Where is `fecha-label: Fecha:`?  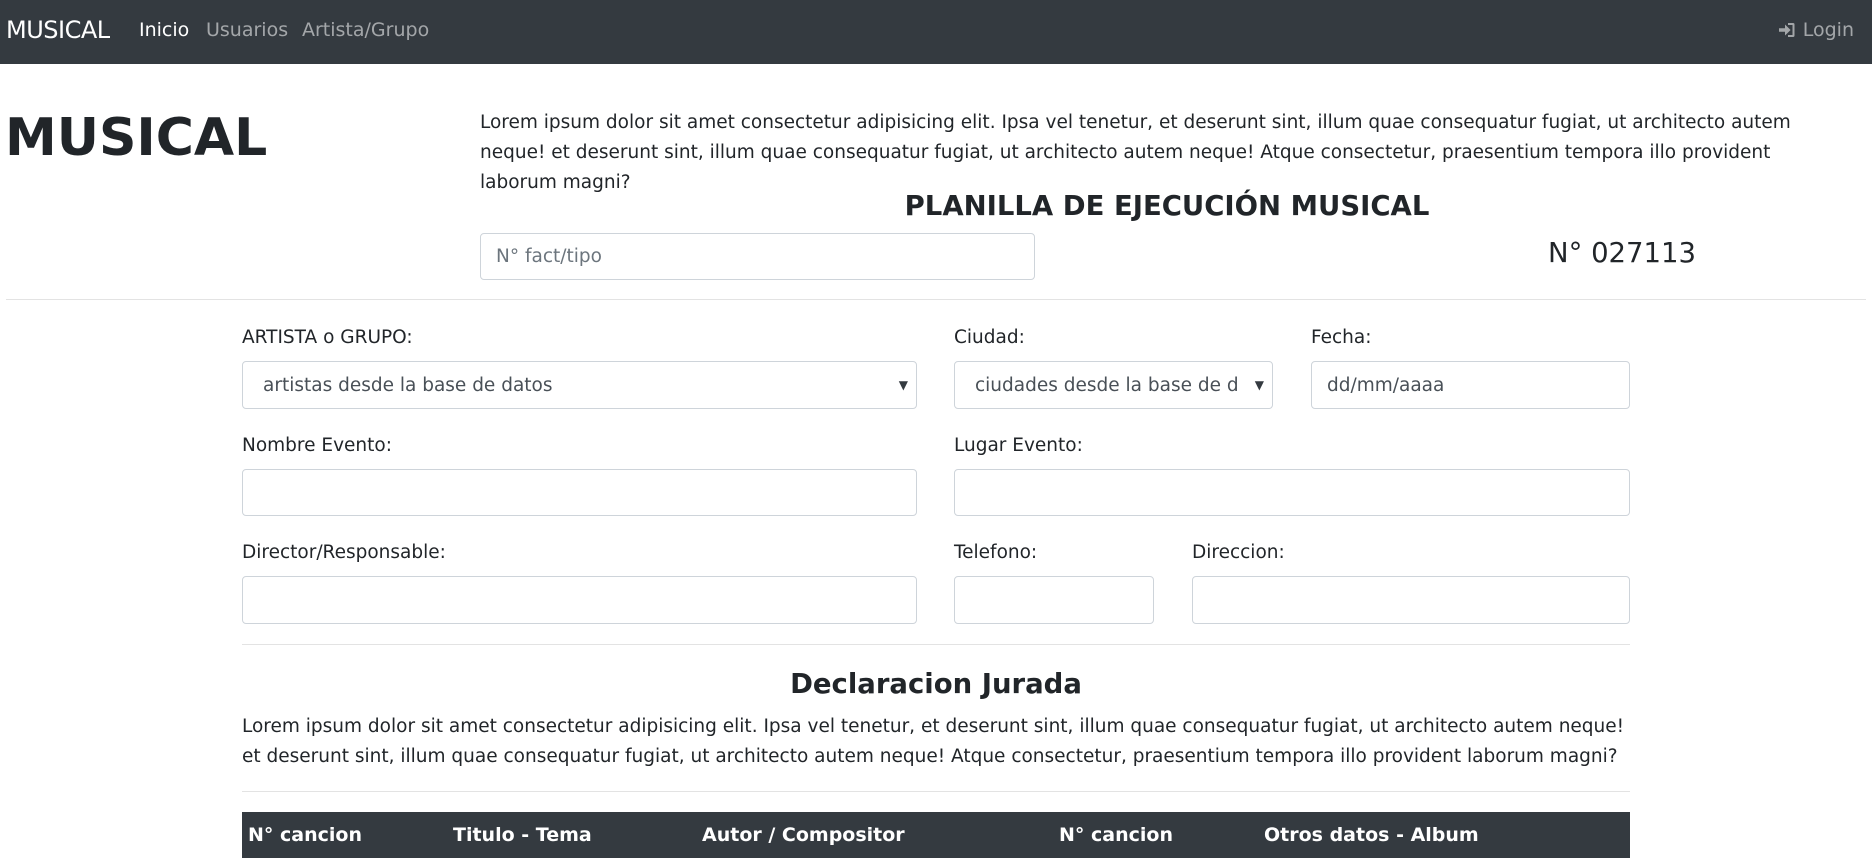 fecha-label: Fecha: is located at coordinates (1341, 337).